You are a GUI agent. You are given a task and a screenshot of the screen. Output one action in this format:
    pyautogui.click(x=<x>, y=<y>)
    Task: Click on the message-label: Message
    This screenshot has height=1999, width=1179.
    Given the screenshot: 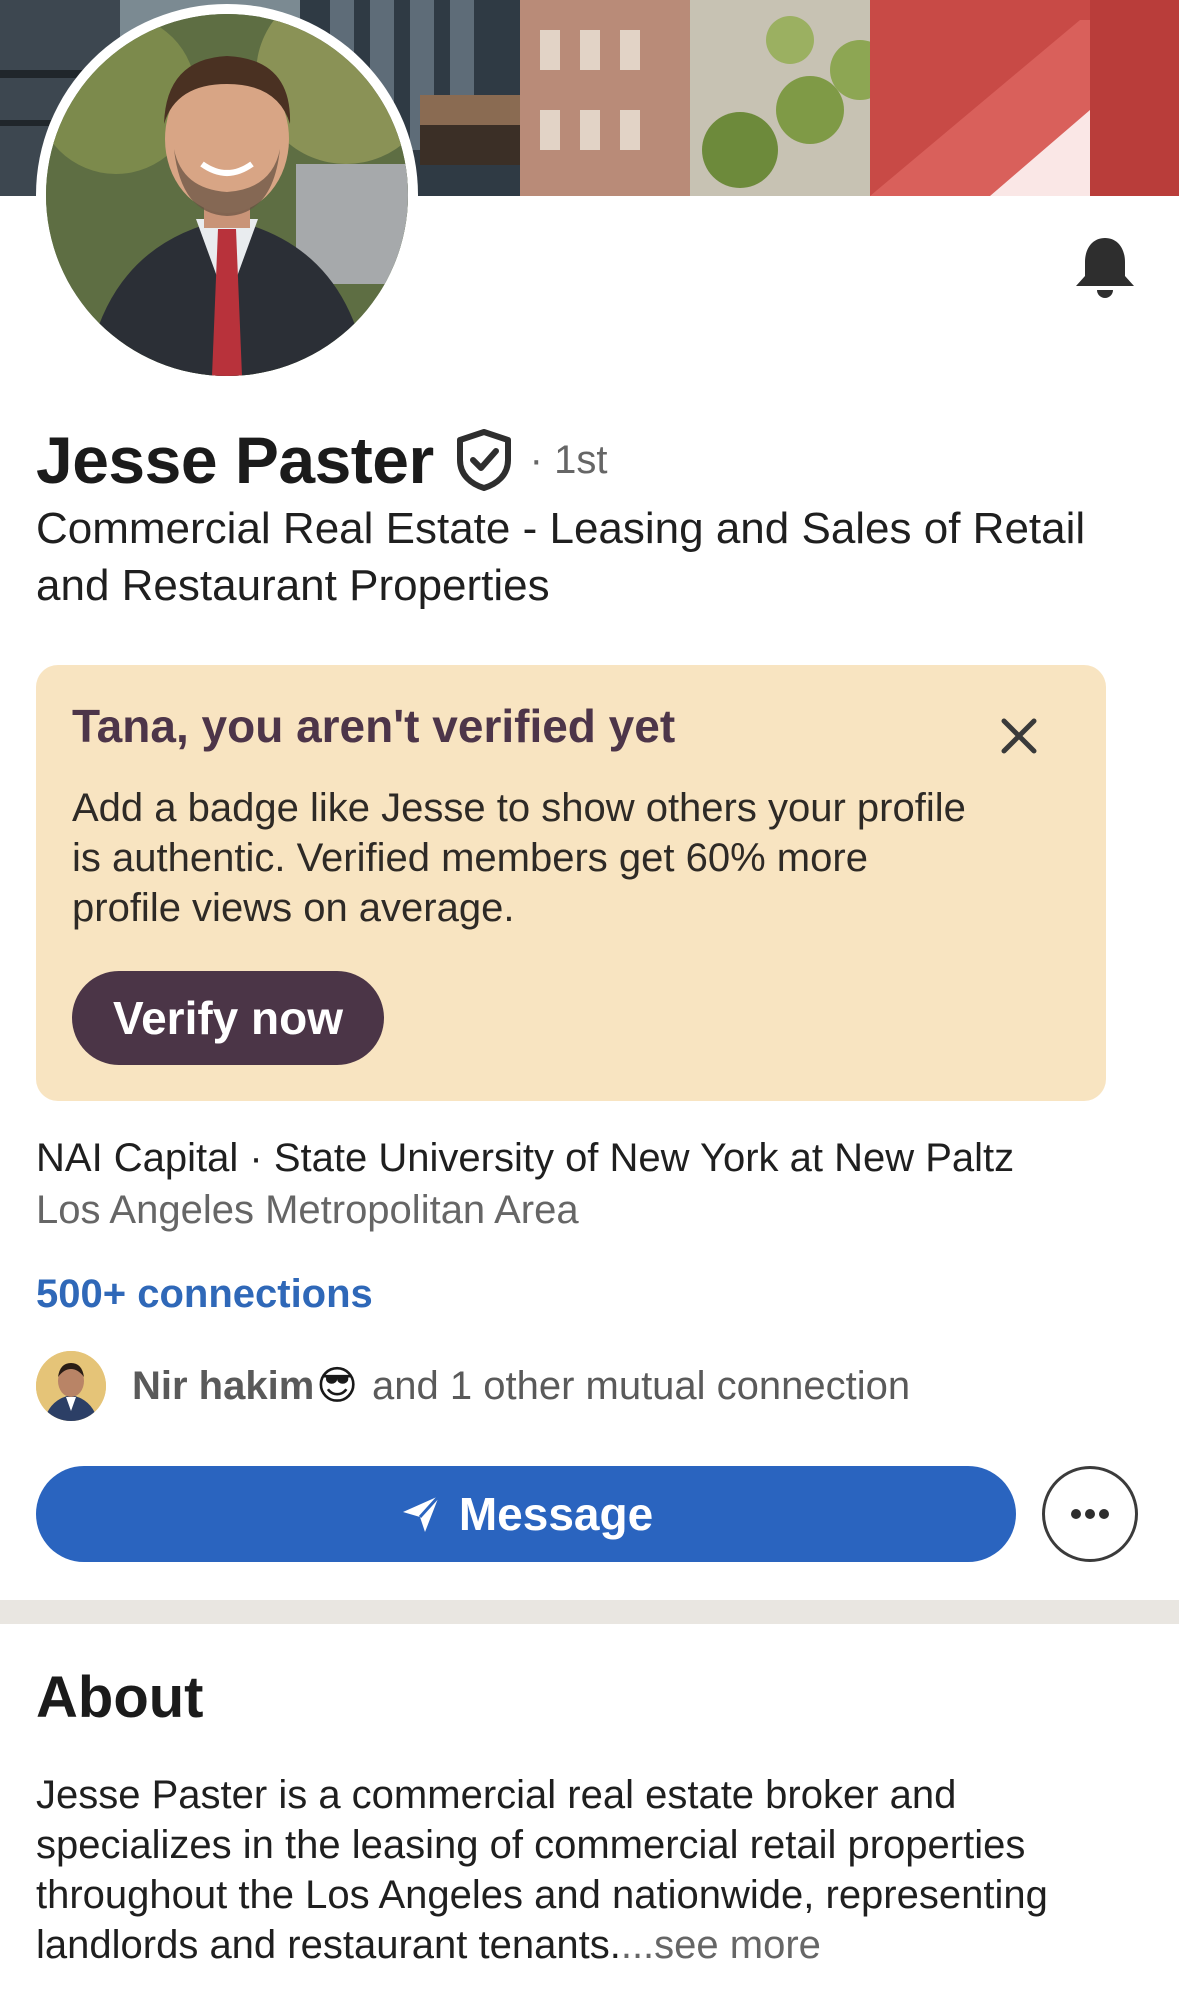 What is the action you would take?
    pyautogui.click(x=556, y=1514)
    